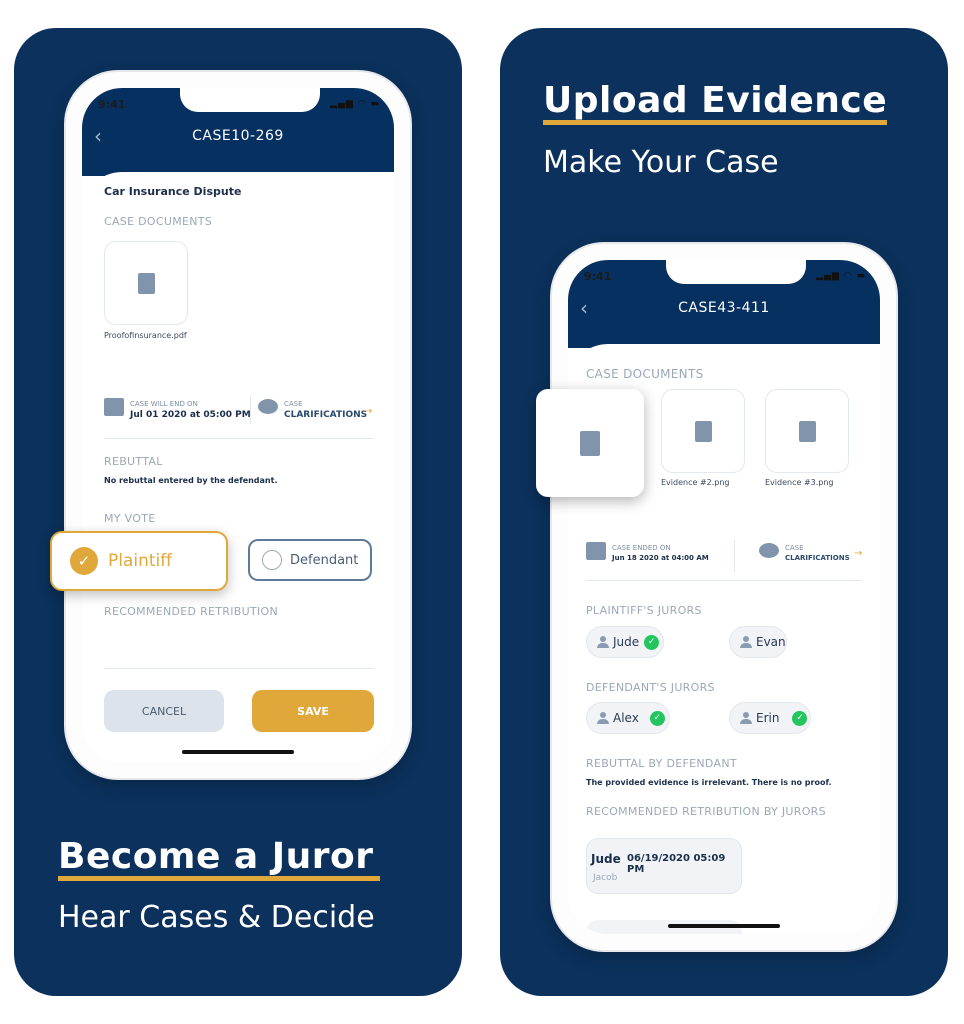 This screenshot has width=964, height=1024. What do you see at coordinates (216, 856) in the screenshot?
I see `headline-left: Become a Juror` at bounding box center [216, 856].